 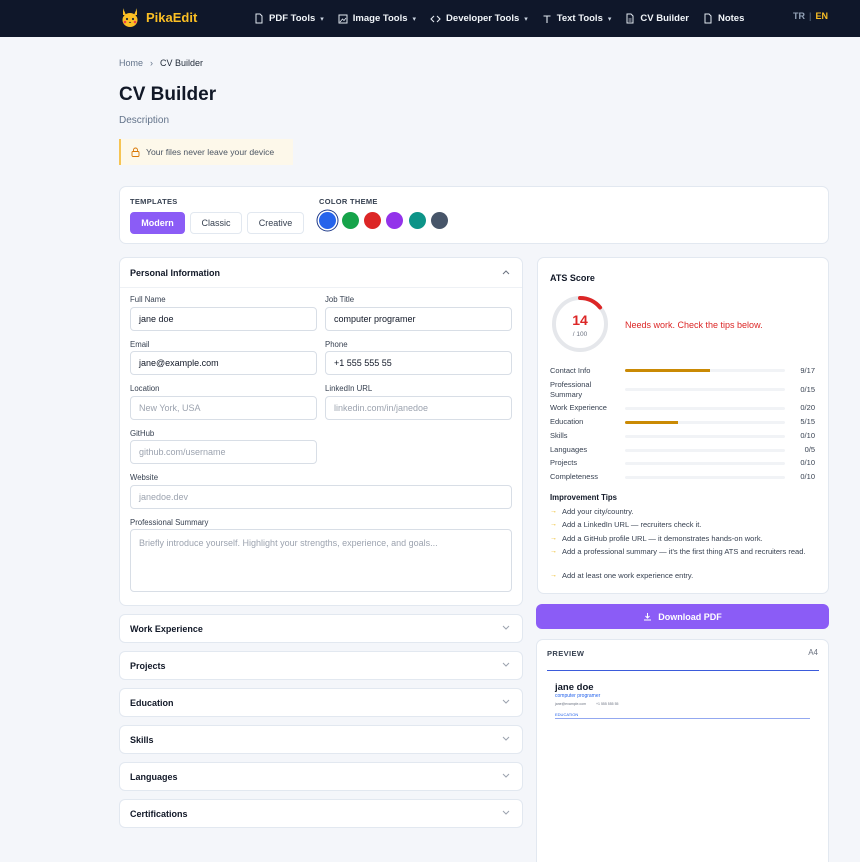 What do you see at coordinates (343, 18) in the screenshot?
I see `image-icon` at bounding box center [343, 18].